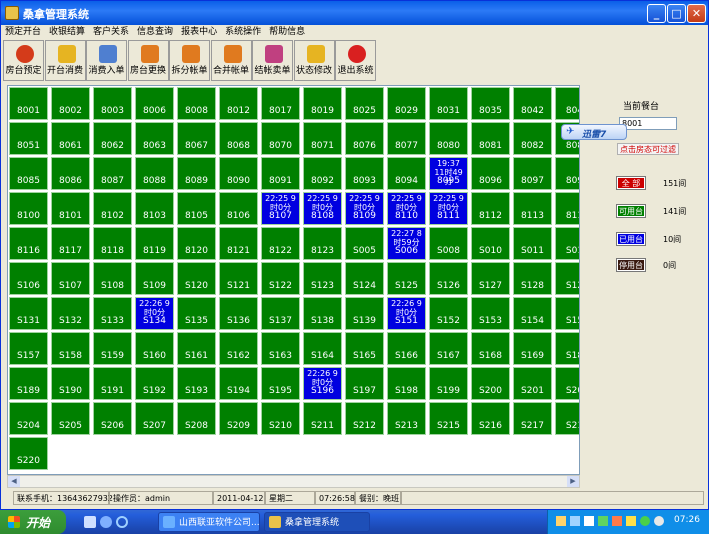 This screenshot has height=534, width=709. I want to click on room-tile: S127, so click(490, 278).